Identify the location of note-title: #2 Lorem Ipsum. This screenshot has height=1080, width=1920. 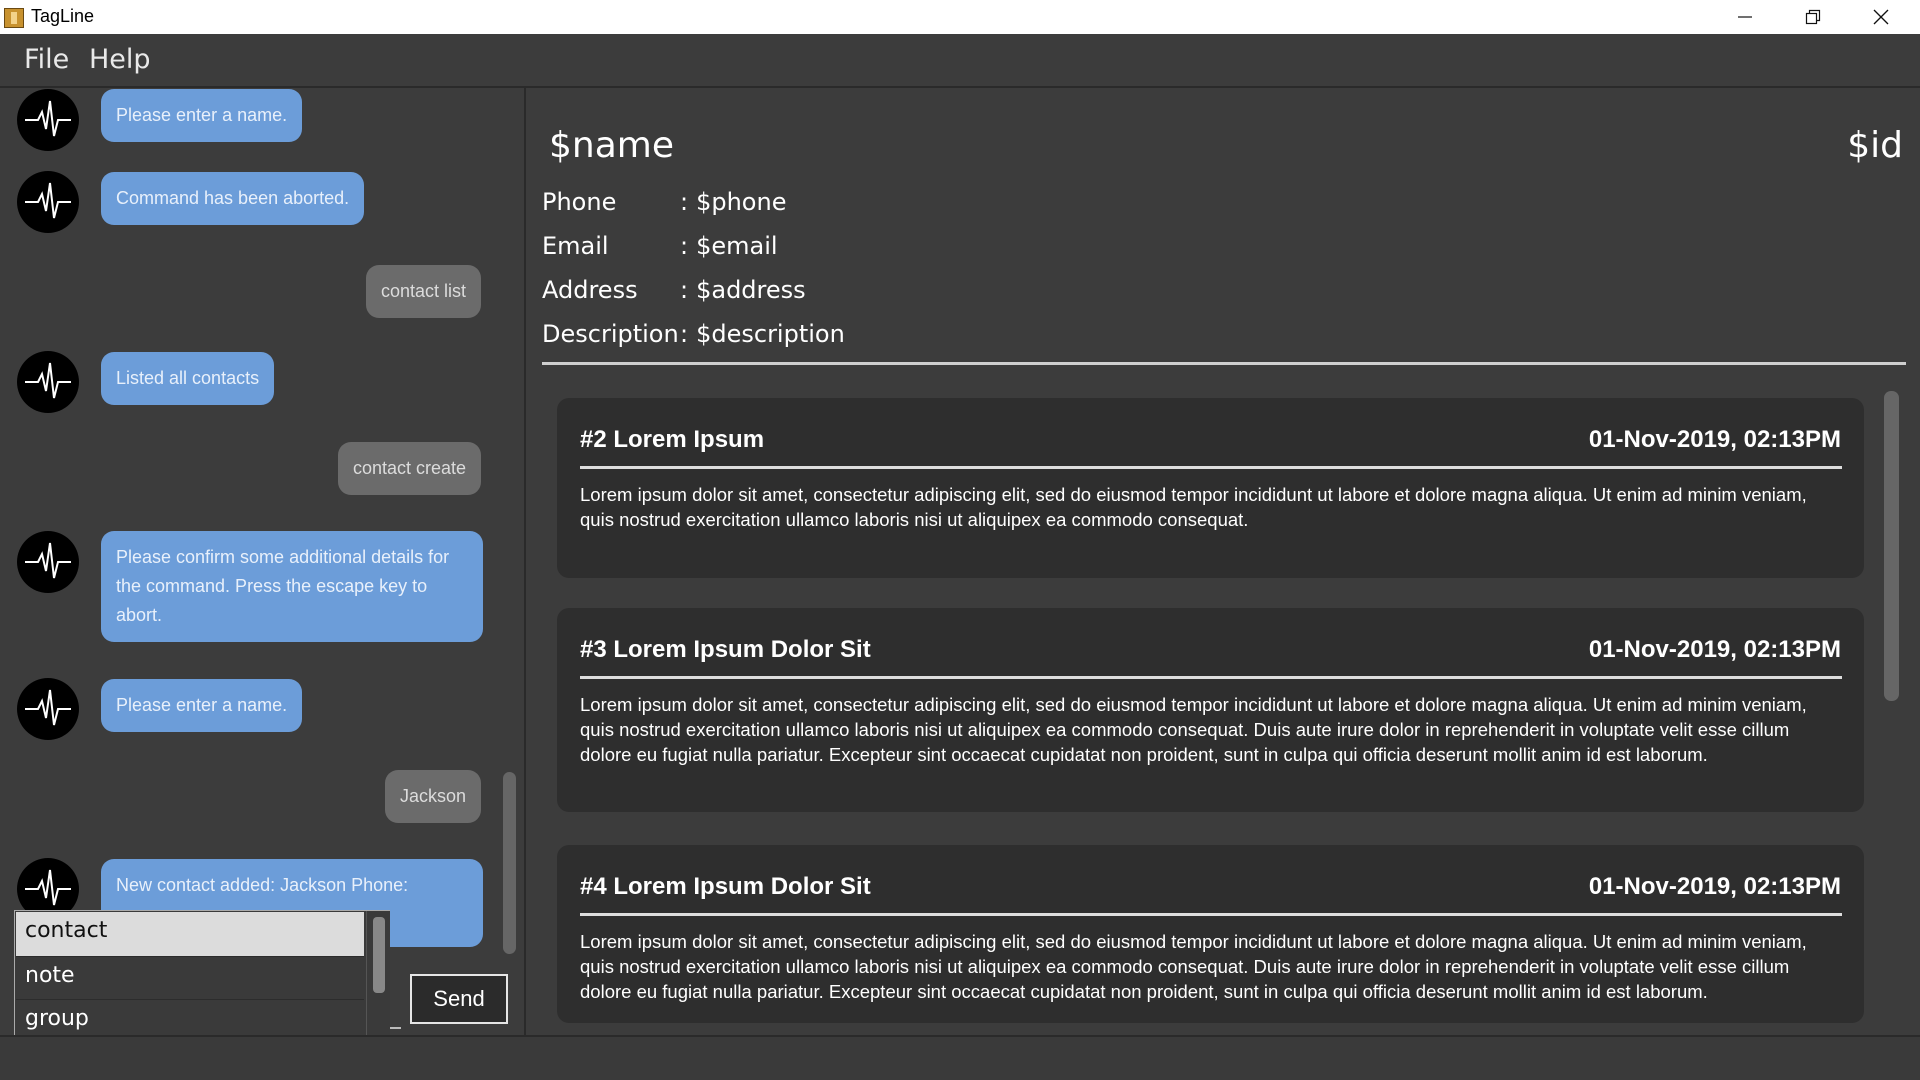
(672, 439).